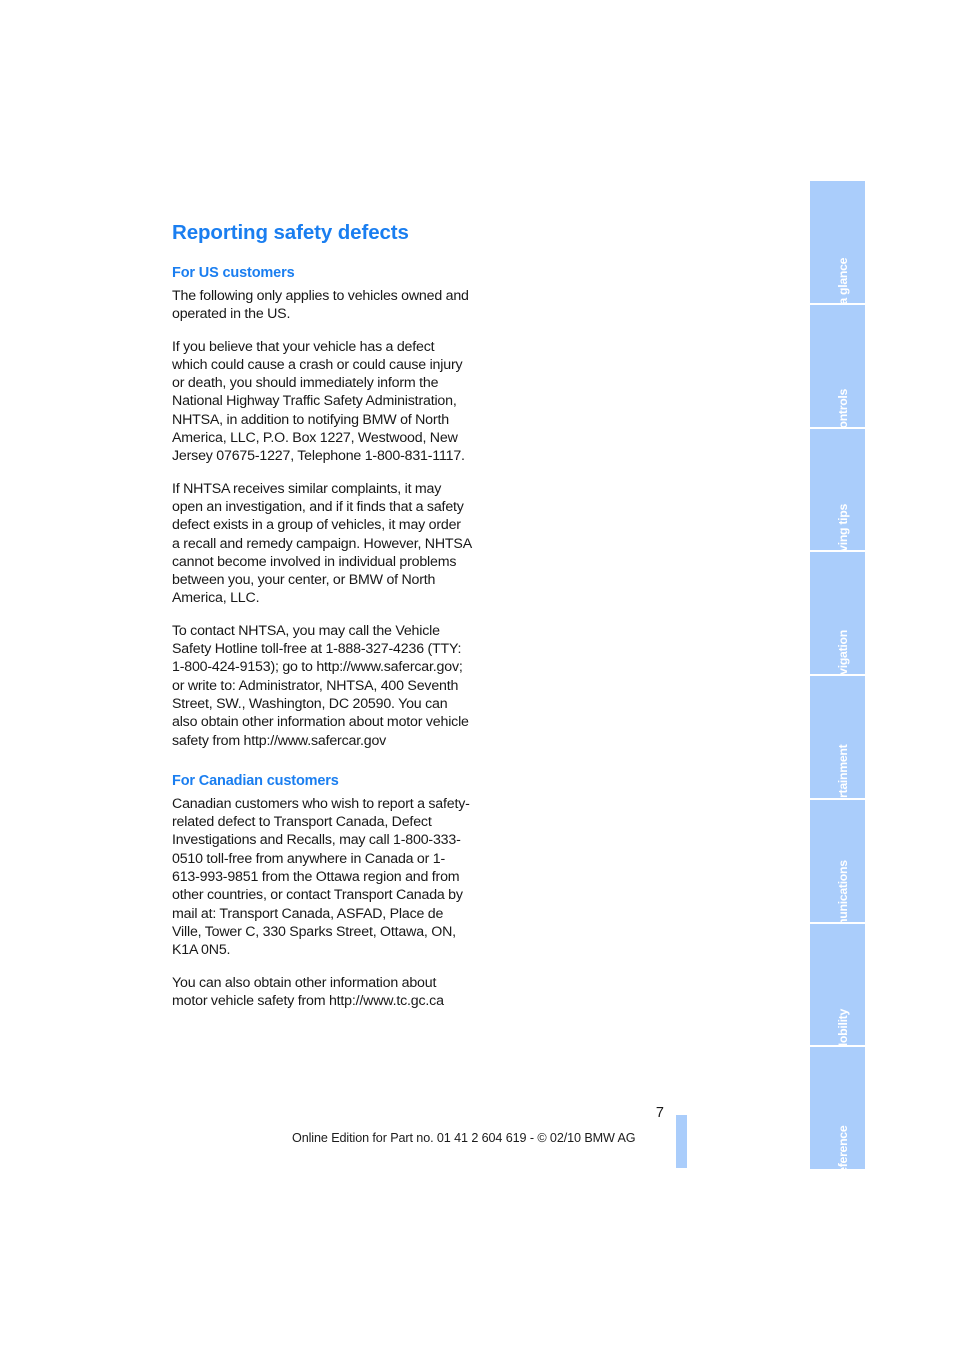 This screenshot has width=954, height=1350. I want to click on tab-label: Driving tips, so click(843, 528).